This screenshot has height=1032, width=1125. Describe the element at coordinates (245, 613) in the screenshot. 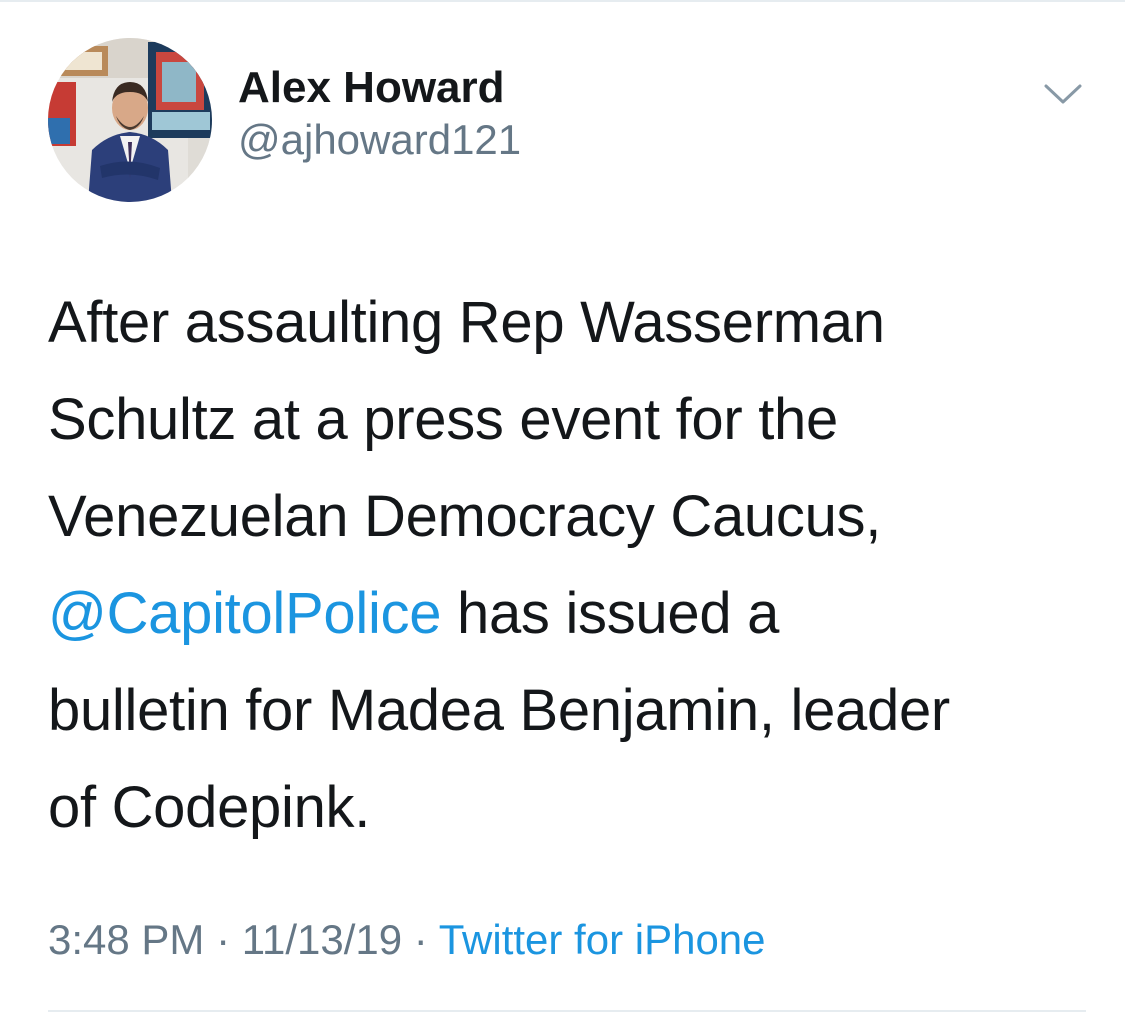

I see `mention-link: @CapitolPolice` at that location.